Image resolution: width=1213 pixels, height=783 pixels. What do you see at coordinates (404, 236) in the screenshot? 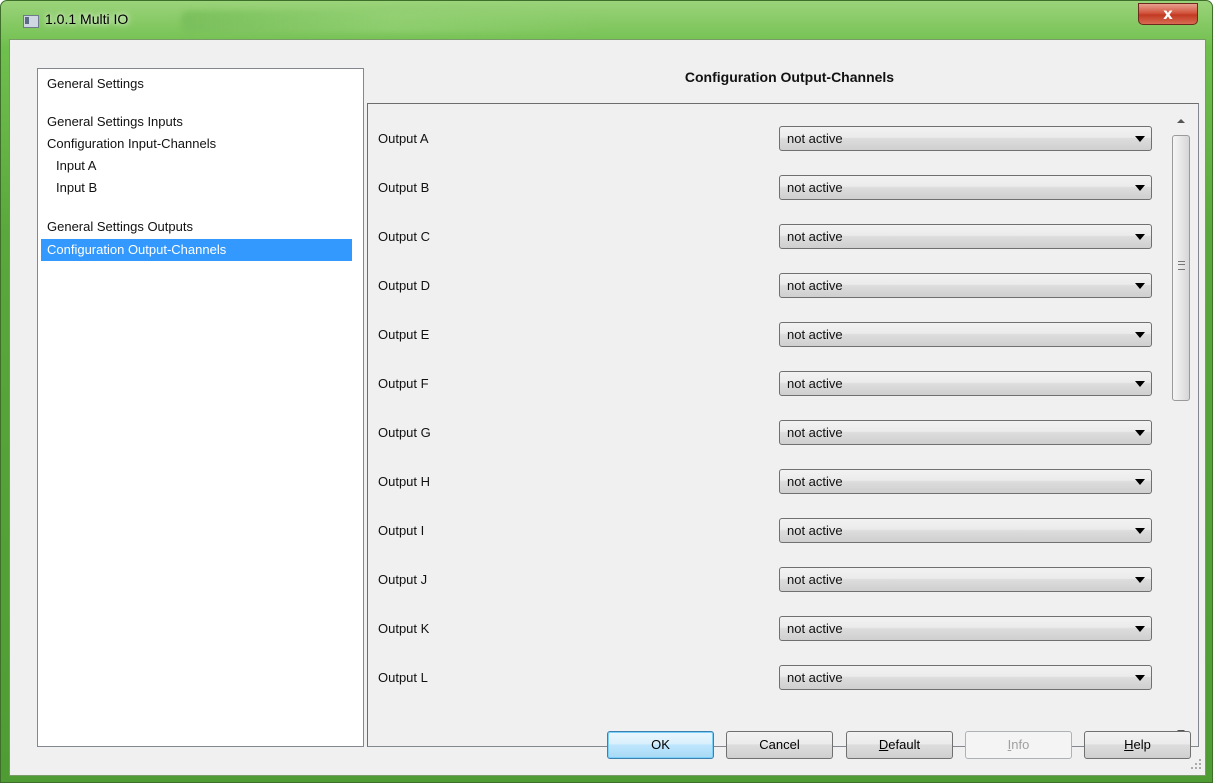
I see `output-label: Output C` at bounding box center [404, 236].